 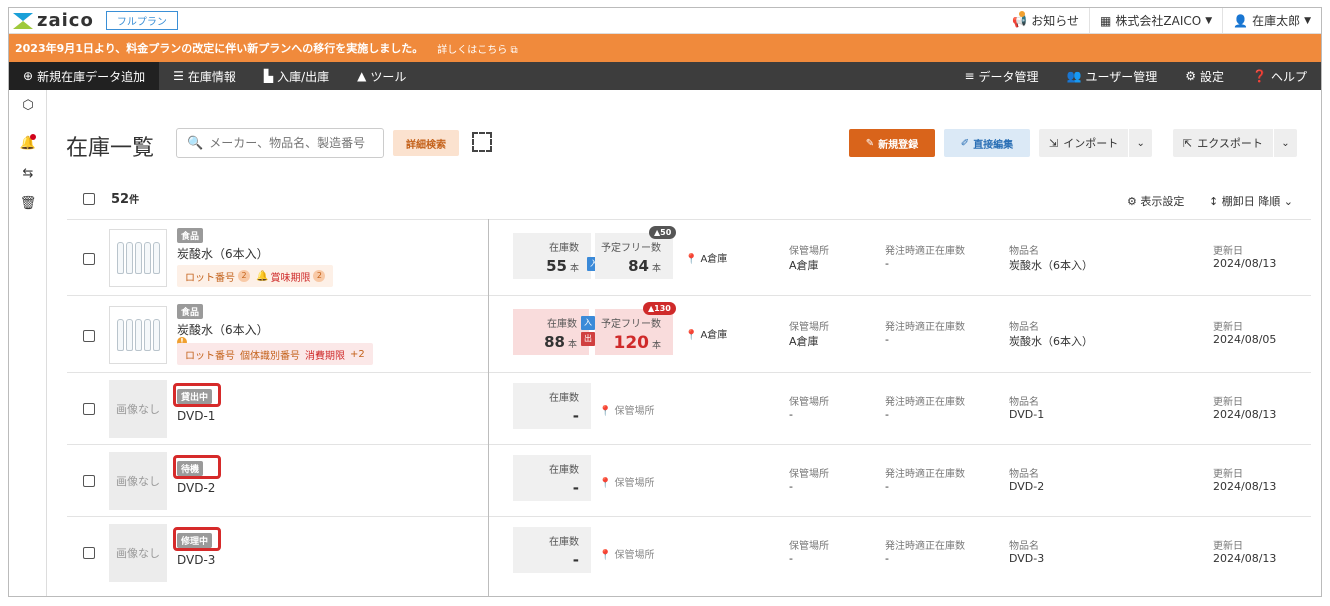 What do you see at coordinates (195, 143) in the screenshot?
I see `search-icon: 🔍` at bounding box center [195, 143].